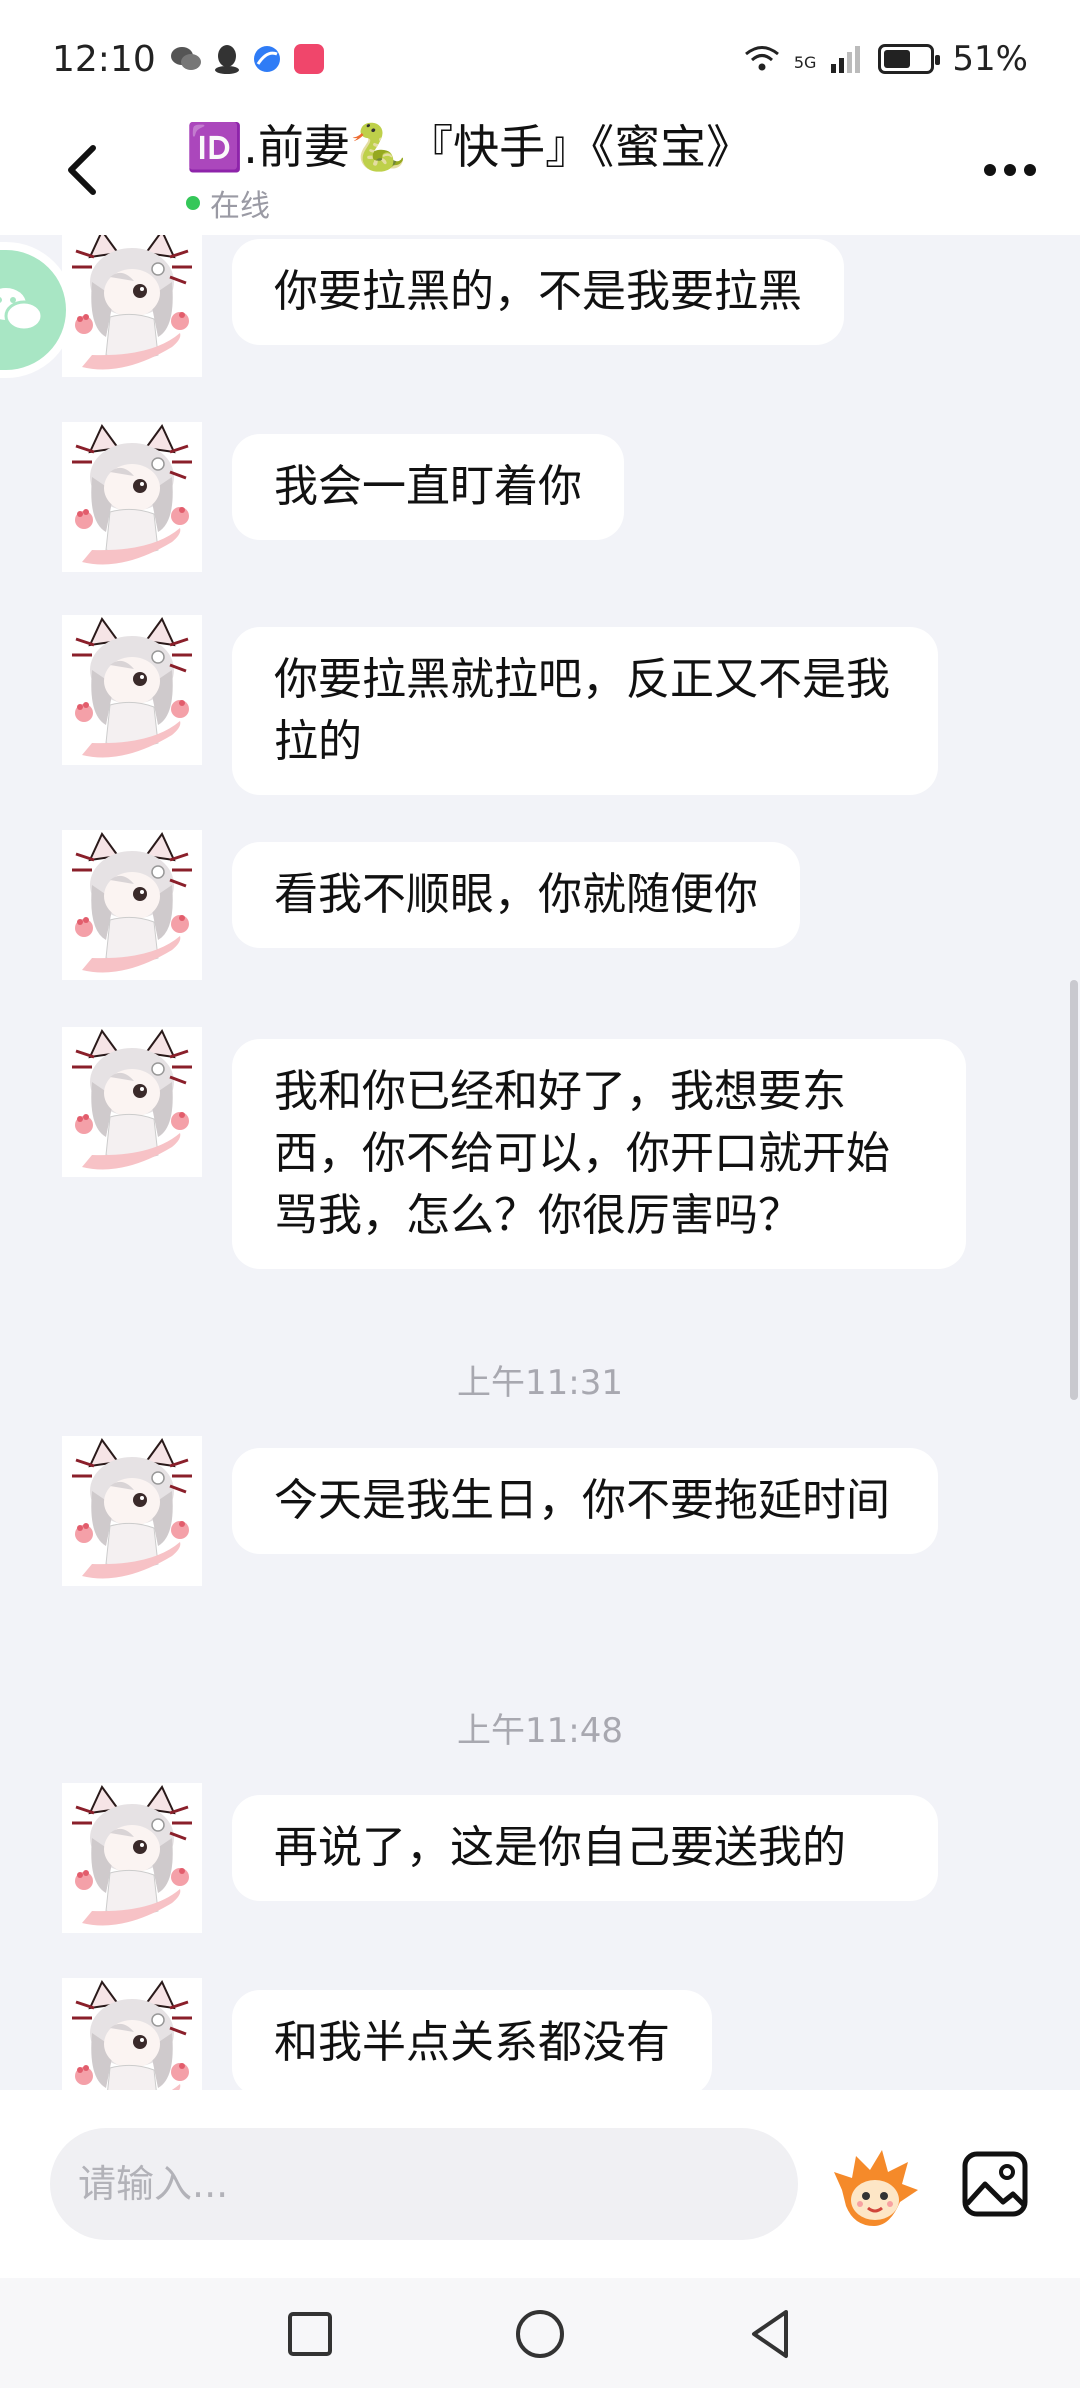  What do you see at coordinates (585, 711) in the screenshot?
I see `message-bubble: 你要拉黑就拉吧，反正又不是我拉的` at bounding box center [585, 711].